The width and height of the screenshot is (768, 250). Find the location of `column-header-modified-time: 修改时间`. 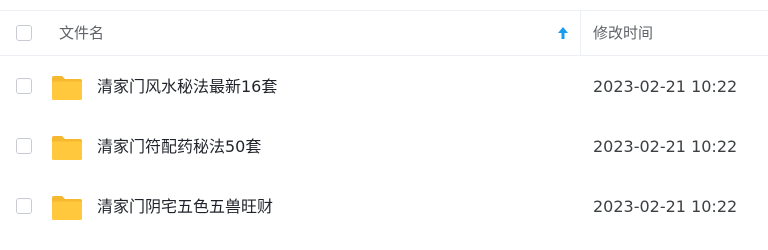

column-header-modified-time: 修改时间 is located at coordinates (623, 33).